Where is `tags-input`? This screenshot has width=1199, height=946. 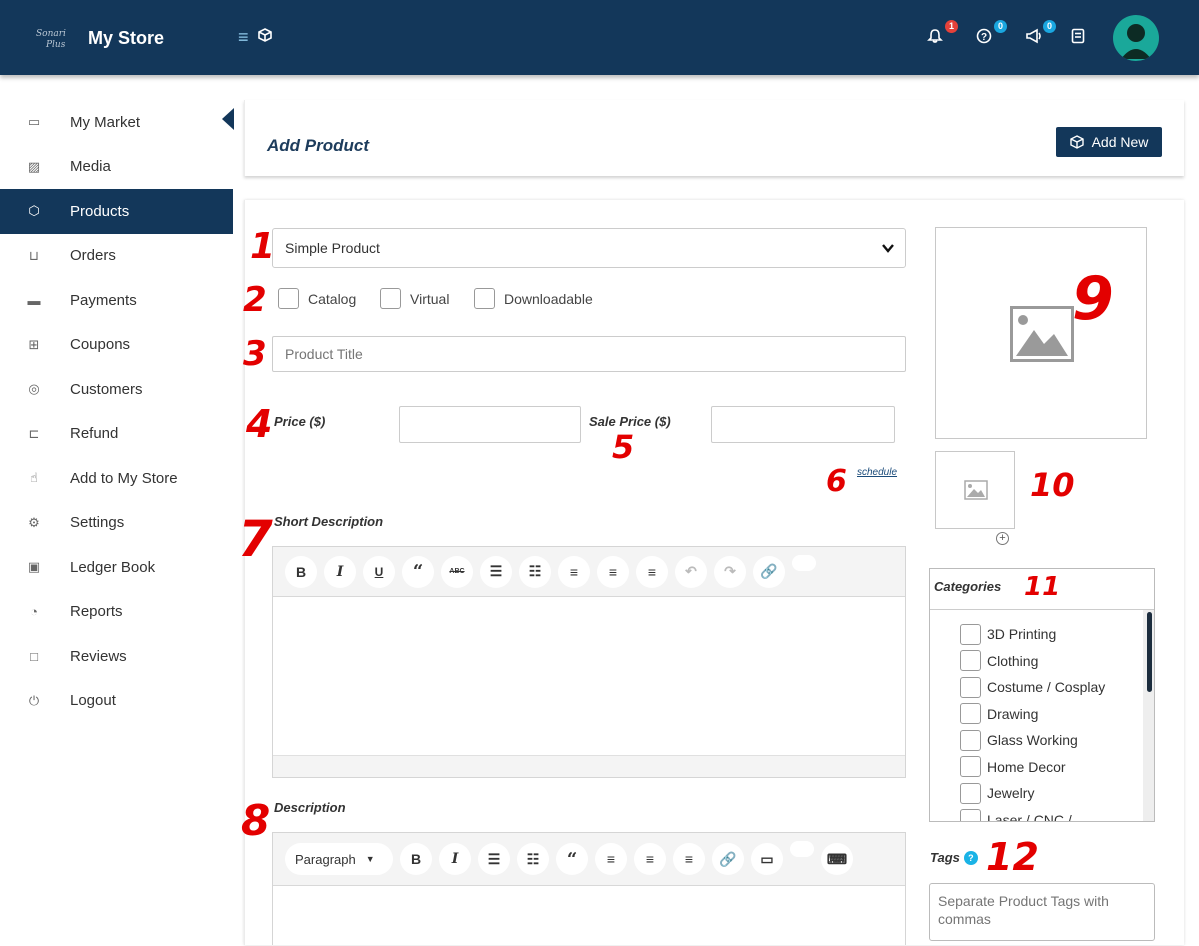
tags-input is located at coordinates (1042, 912).